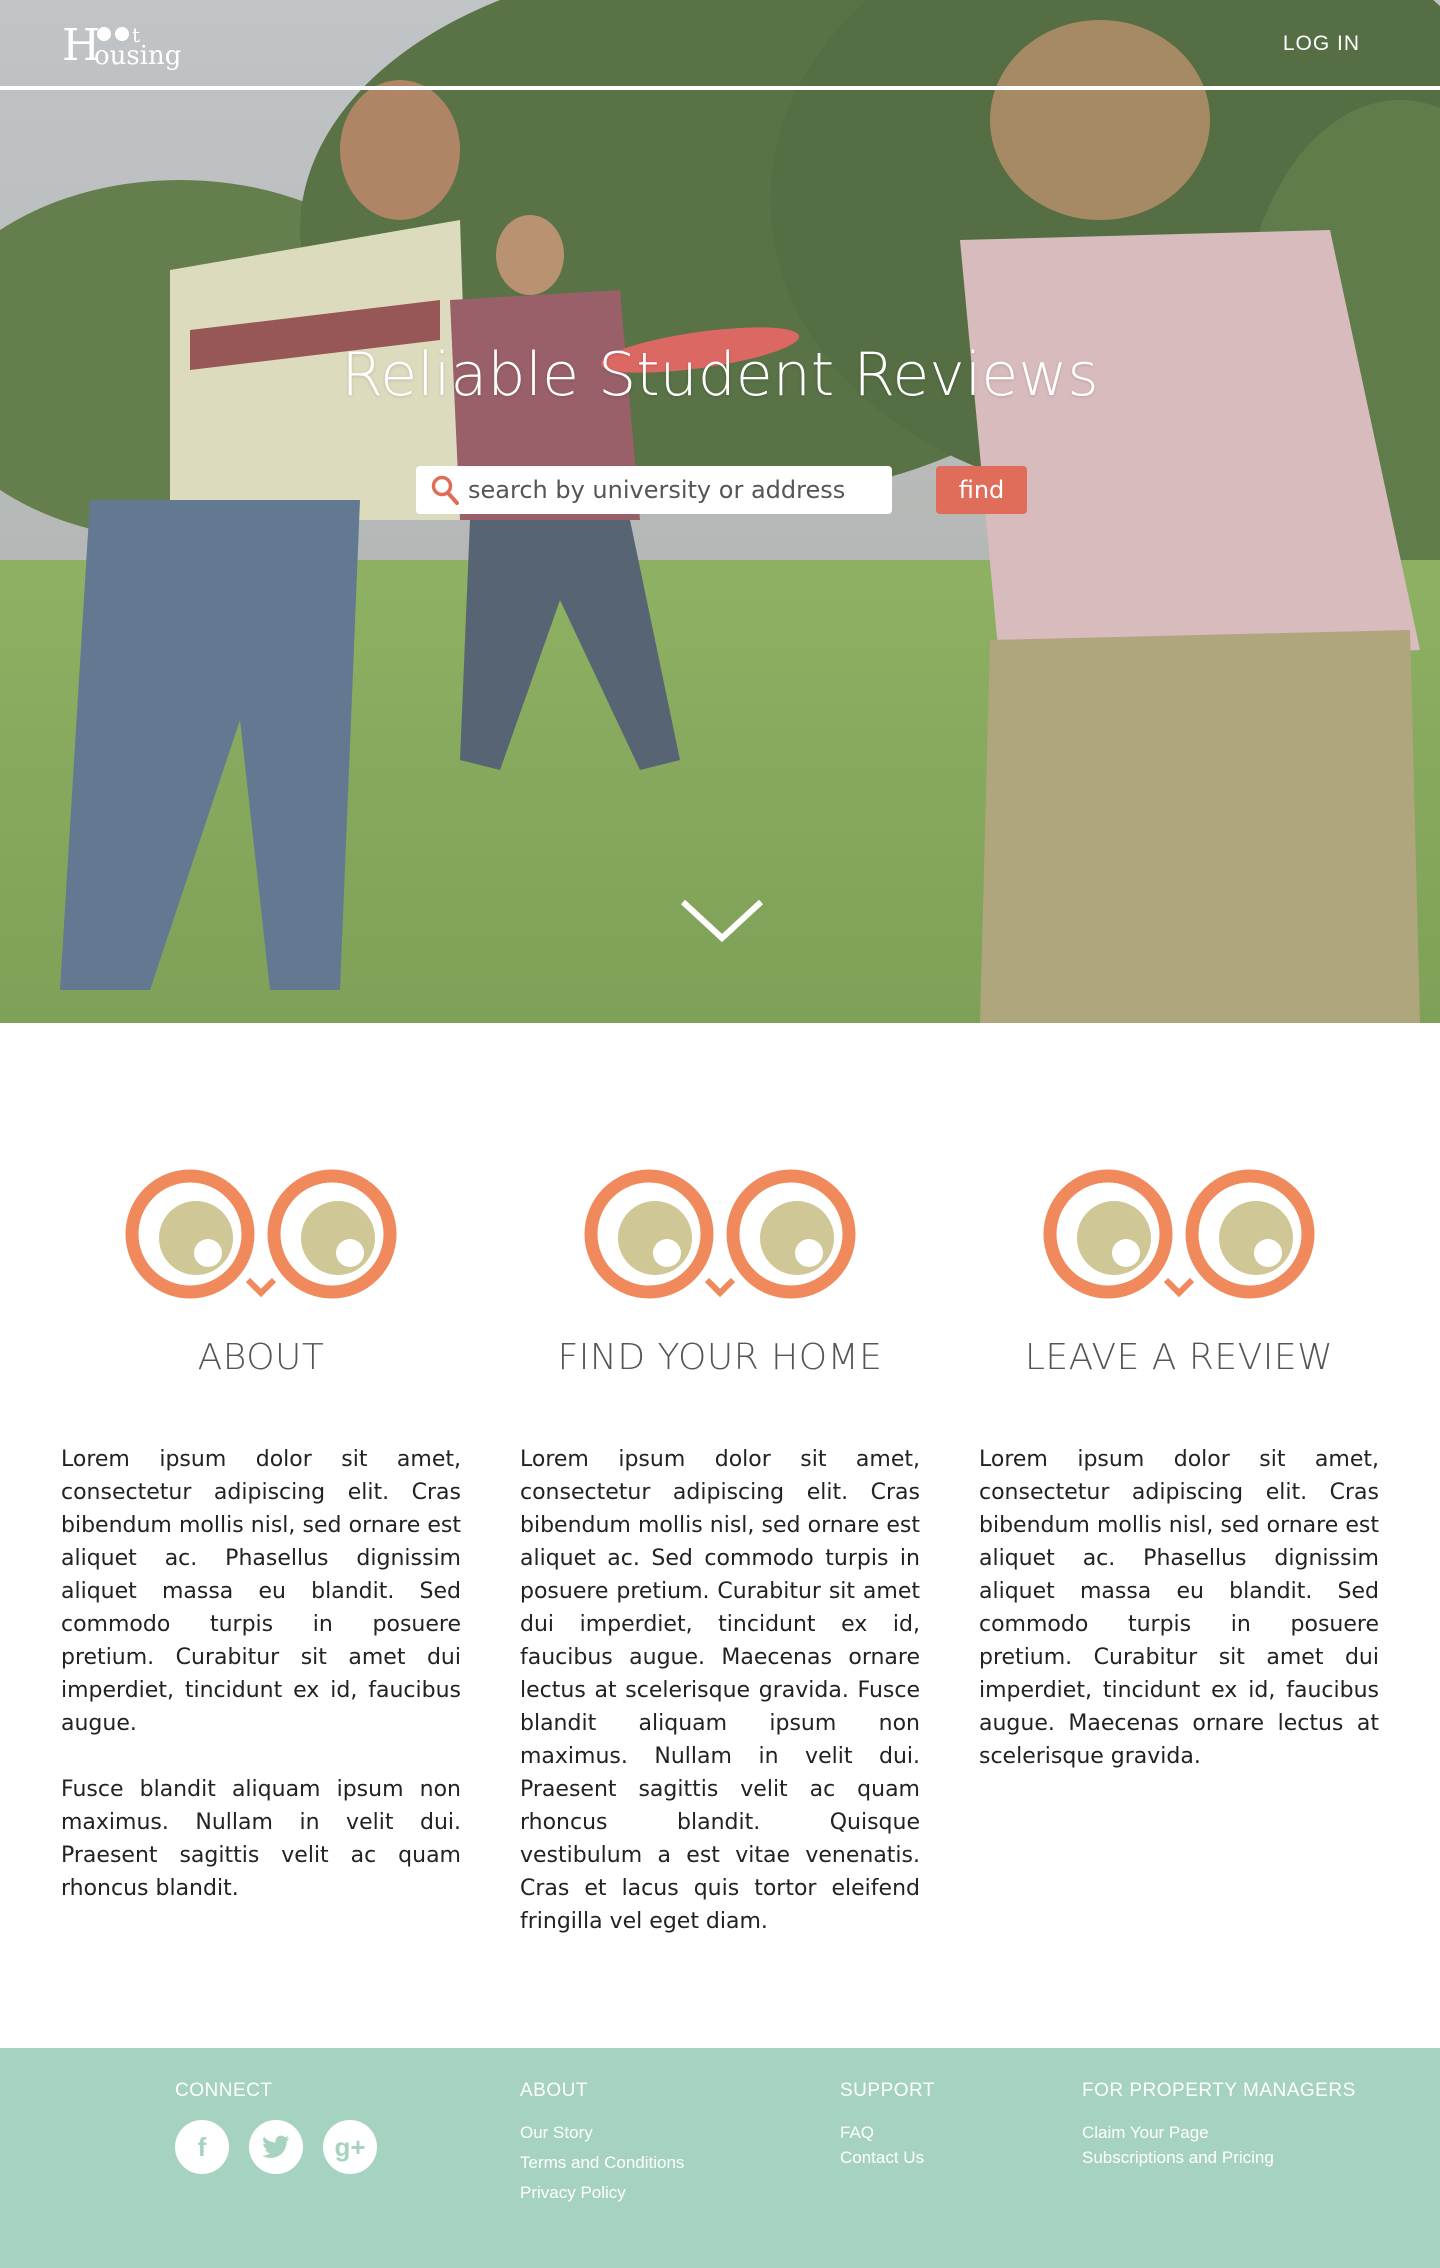  I want to click on footer-connect: CONNECT f g+, so click(276, 2127).